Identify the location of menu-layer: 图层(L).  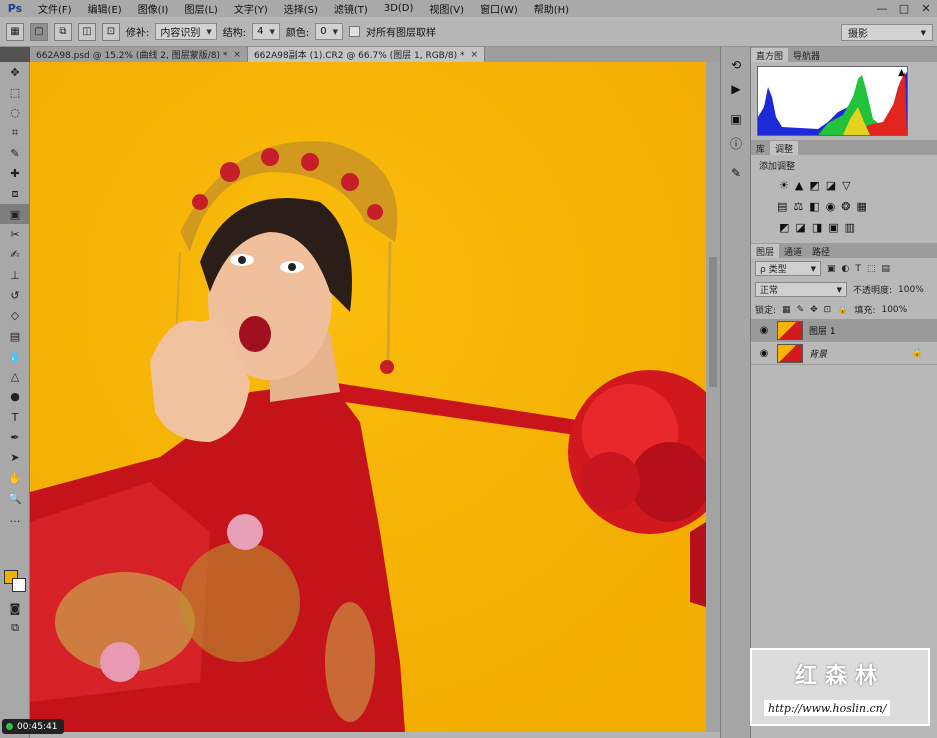
(200, 8).